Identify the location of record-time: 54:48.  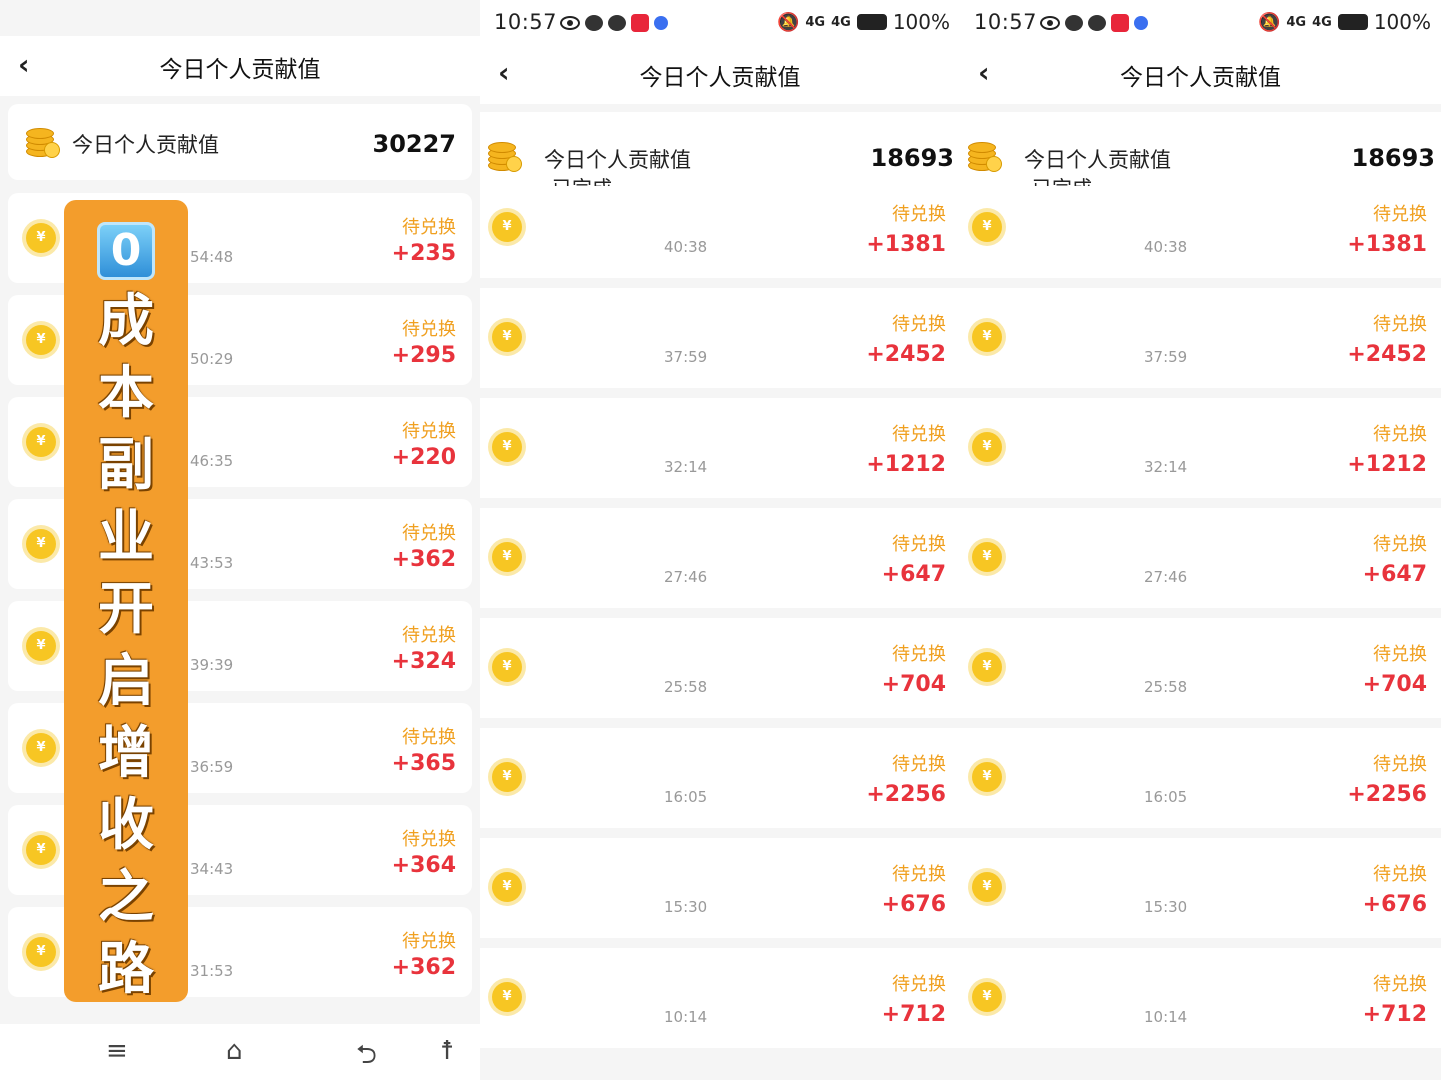
(212, 257).